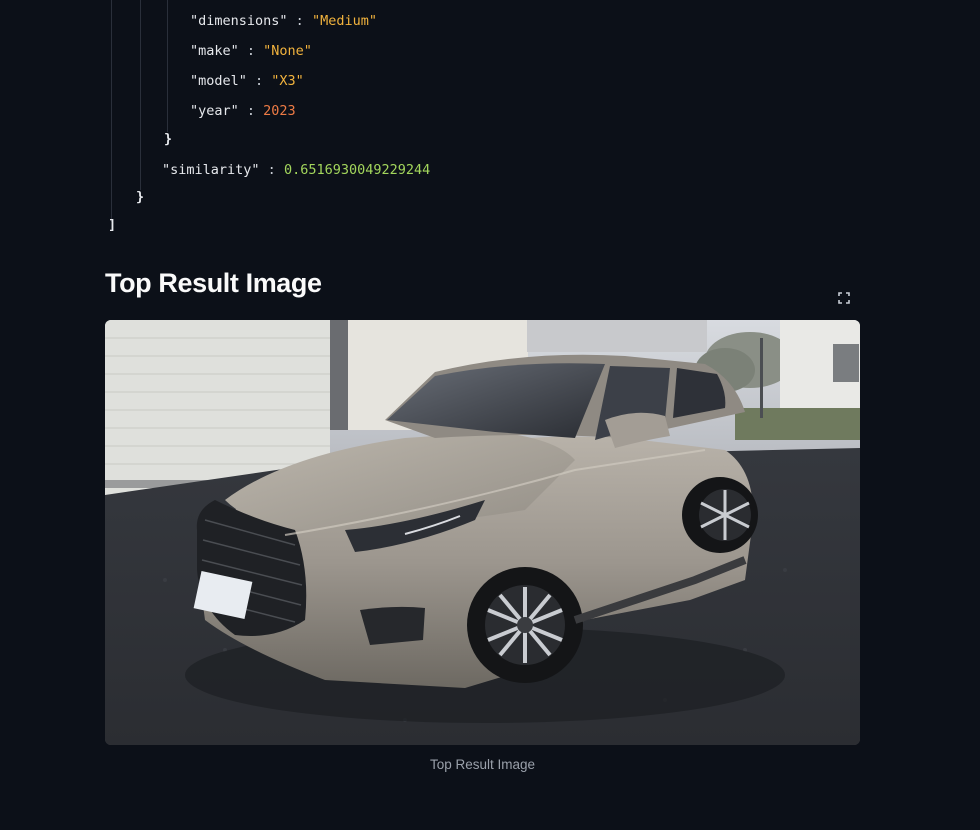 This screenshot has height=830, width=980. What do you see at coordinates (357, 170) in the screenshot?
I see `json-value: 0.6516930049229244` at bounding box center [357, 170].